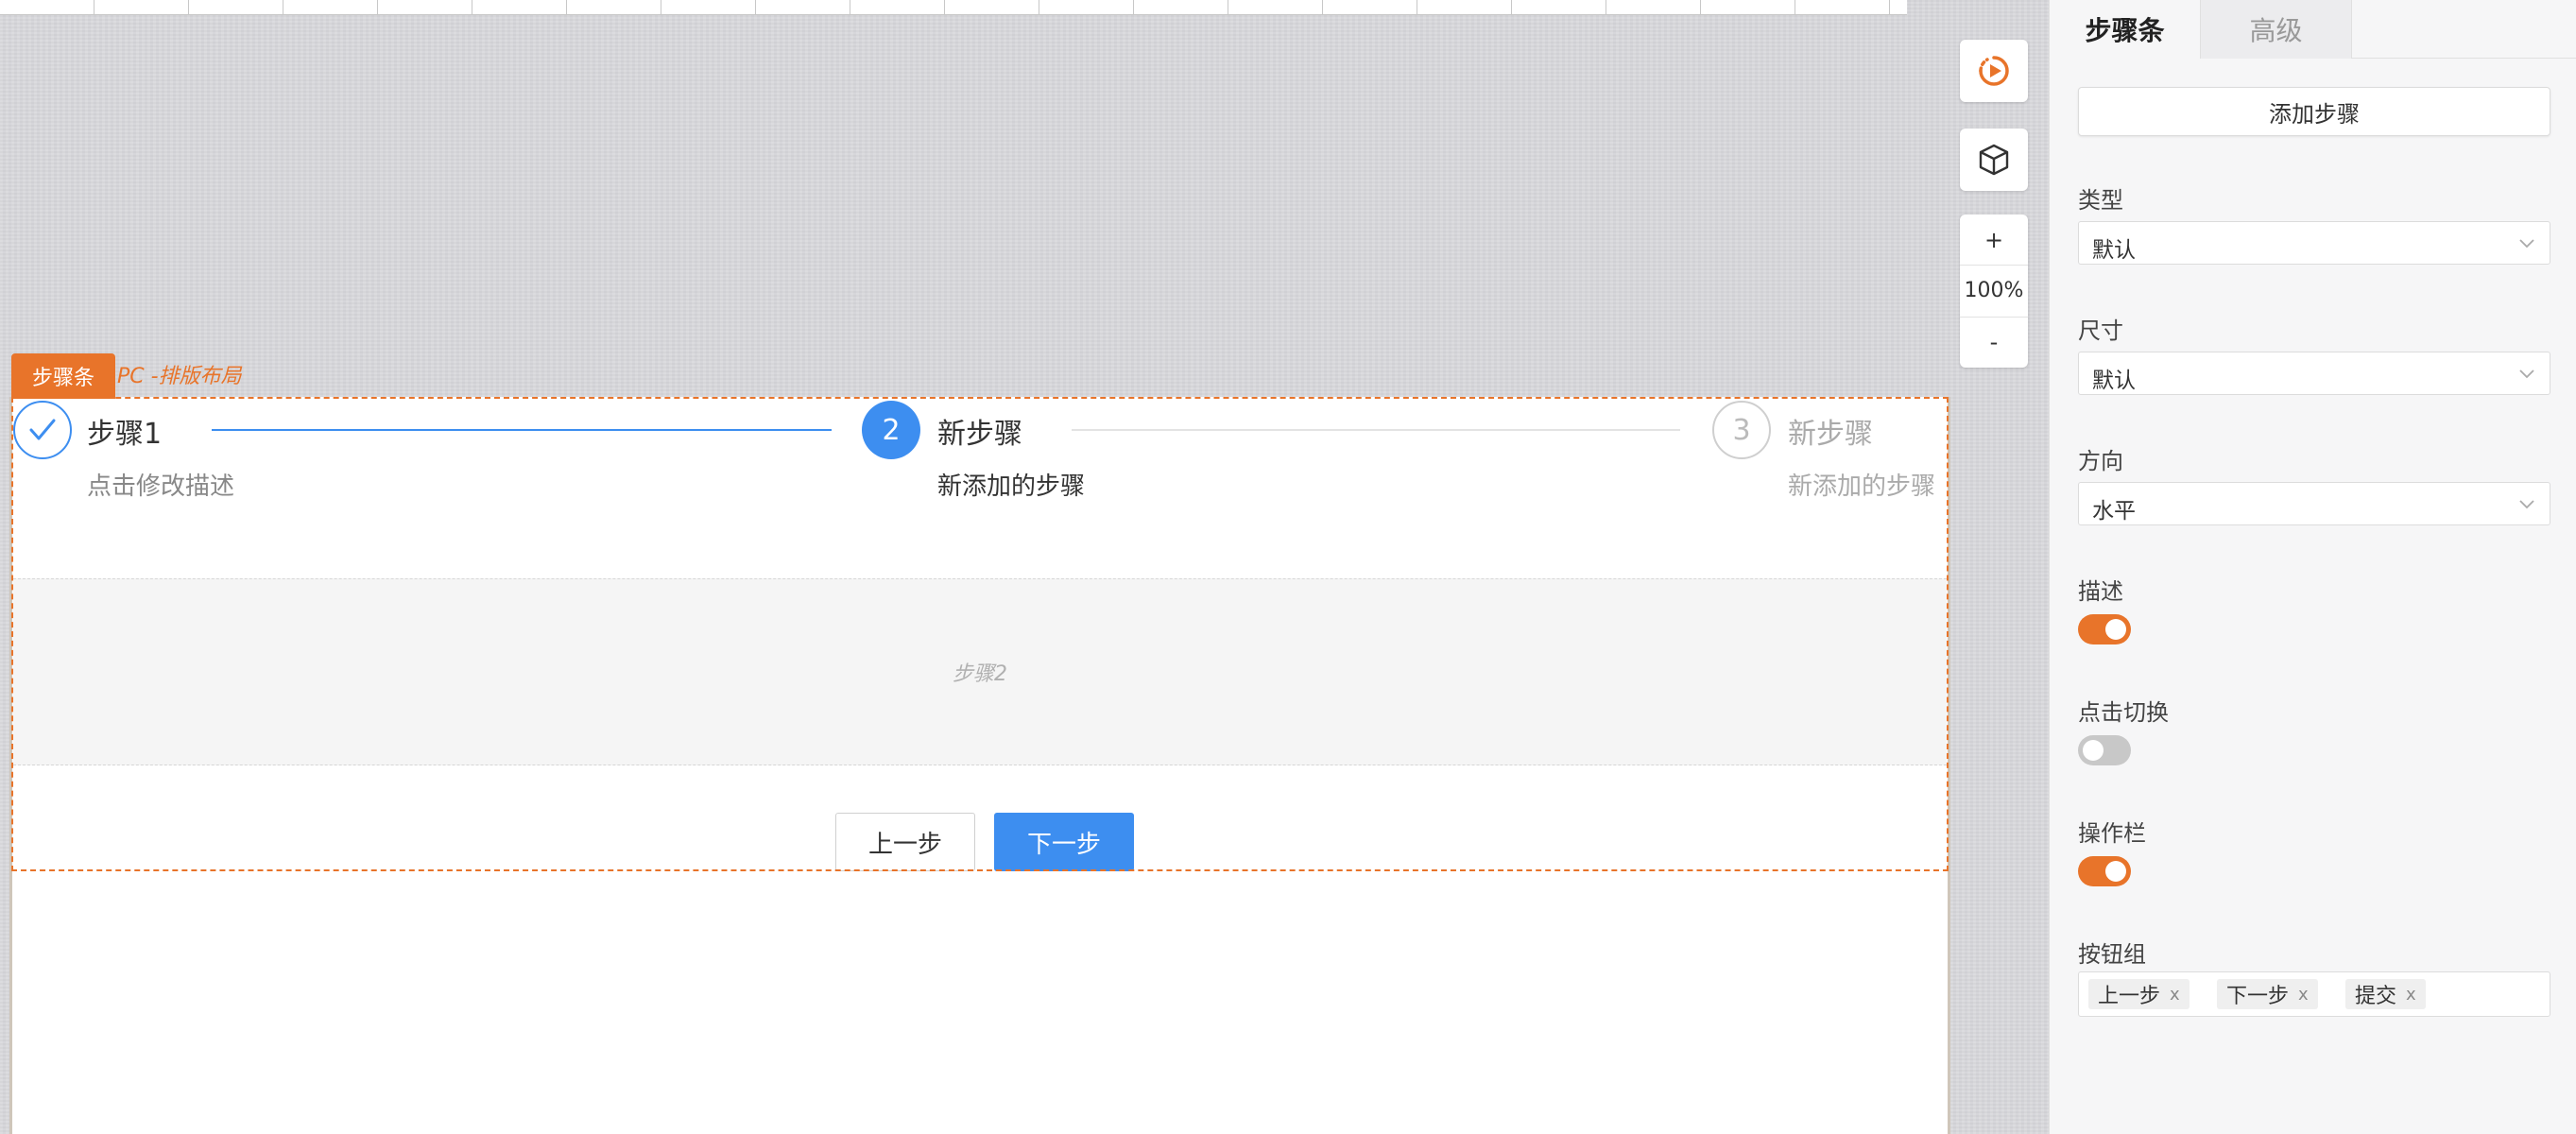  Describe the element at coordinates (2100, 331) in the screenshot. I see `size-label: 尺寸` at that location.